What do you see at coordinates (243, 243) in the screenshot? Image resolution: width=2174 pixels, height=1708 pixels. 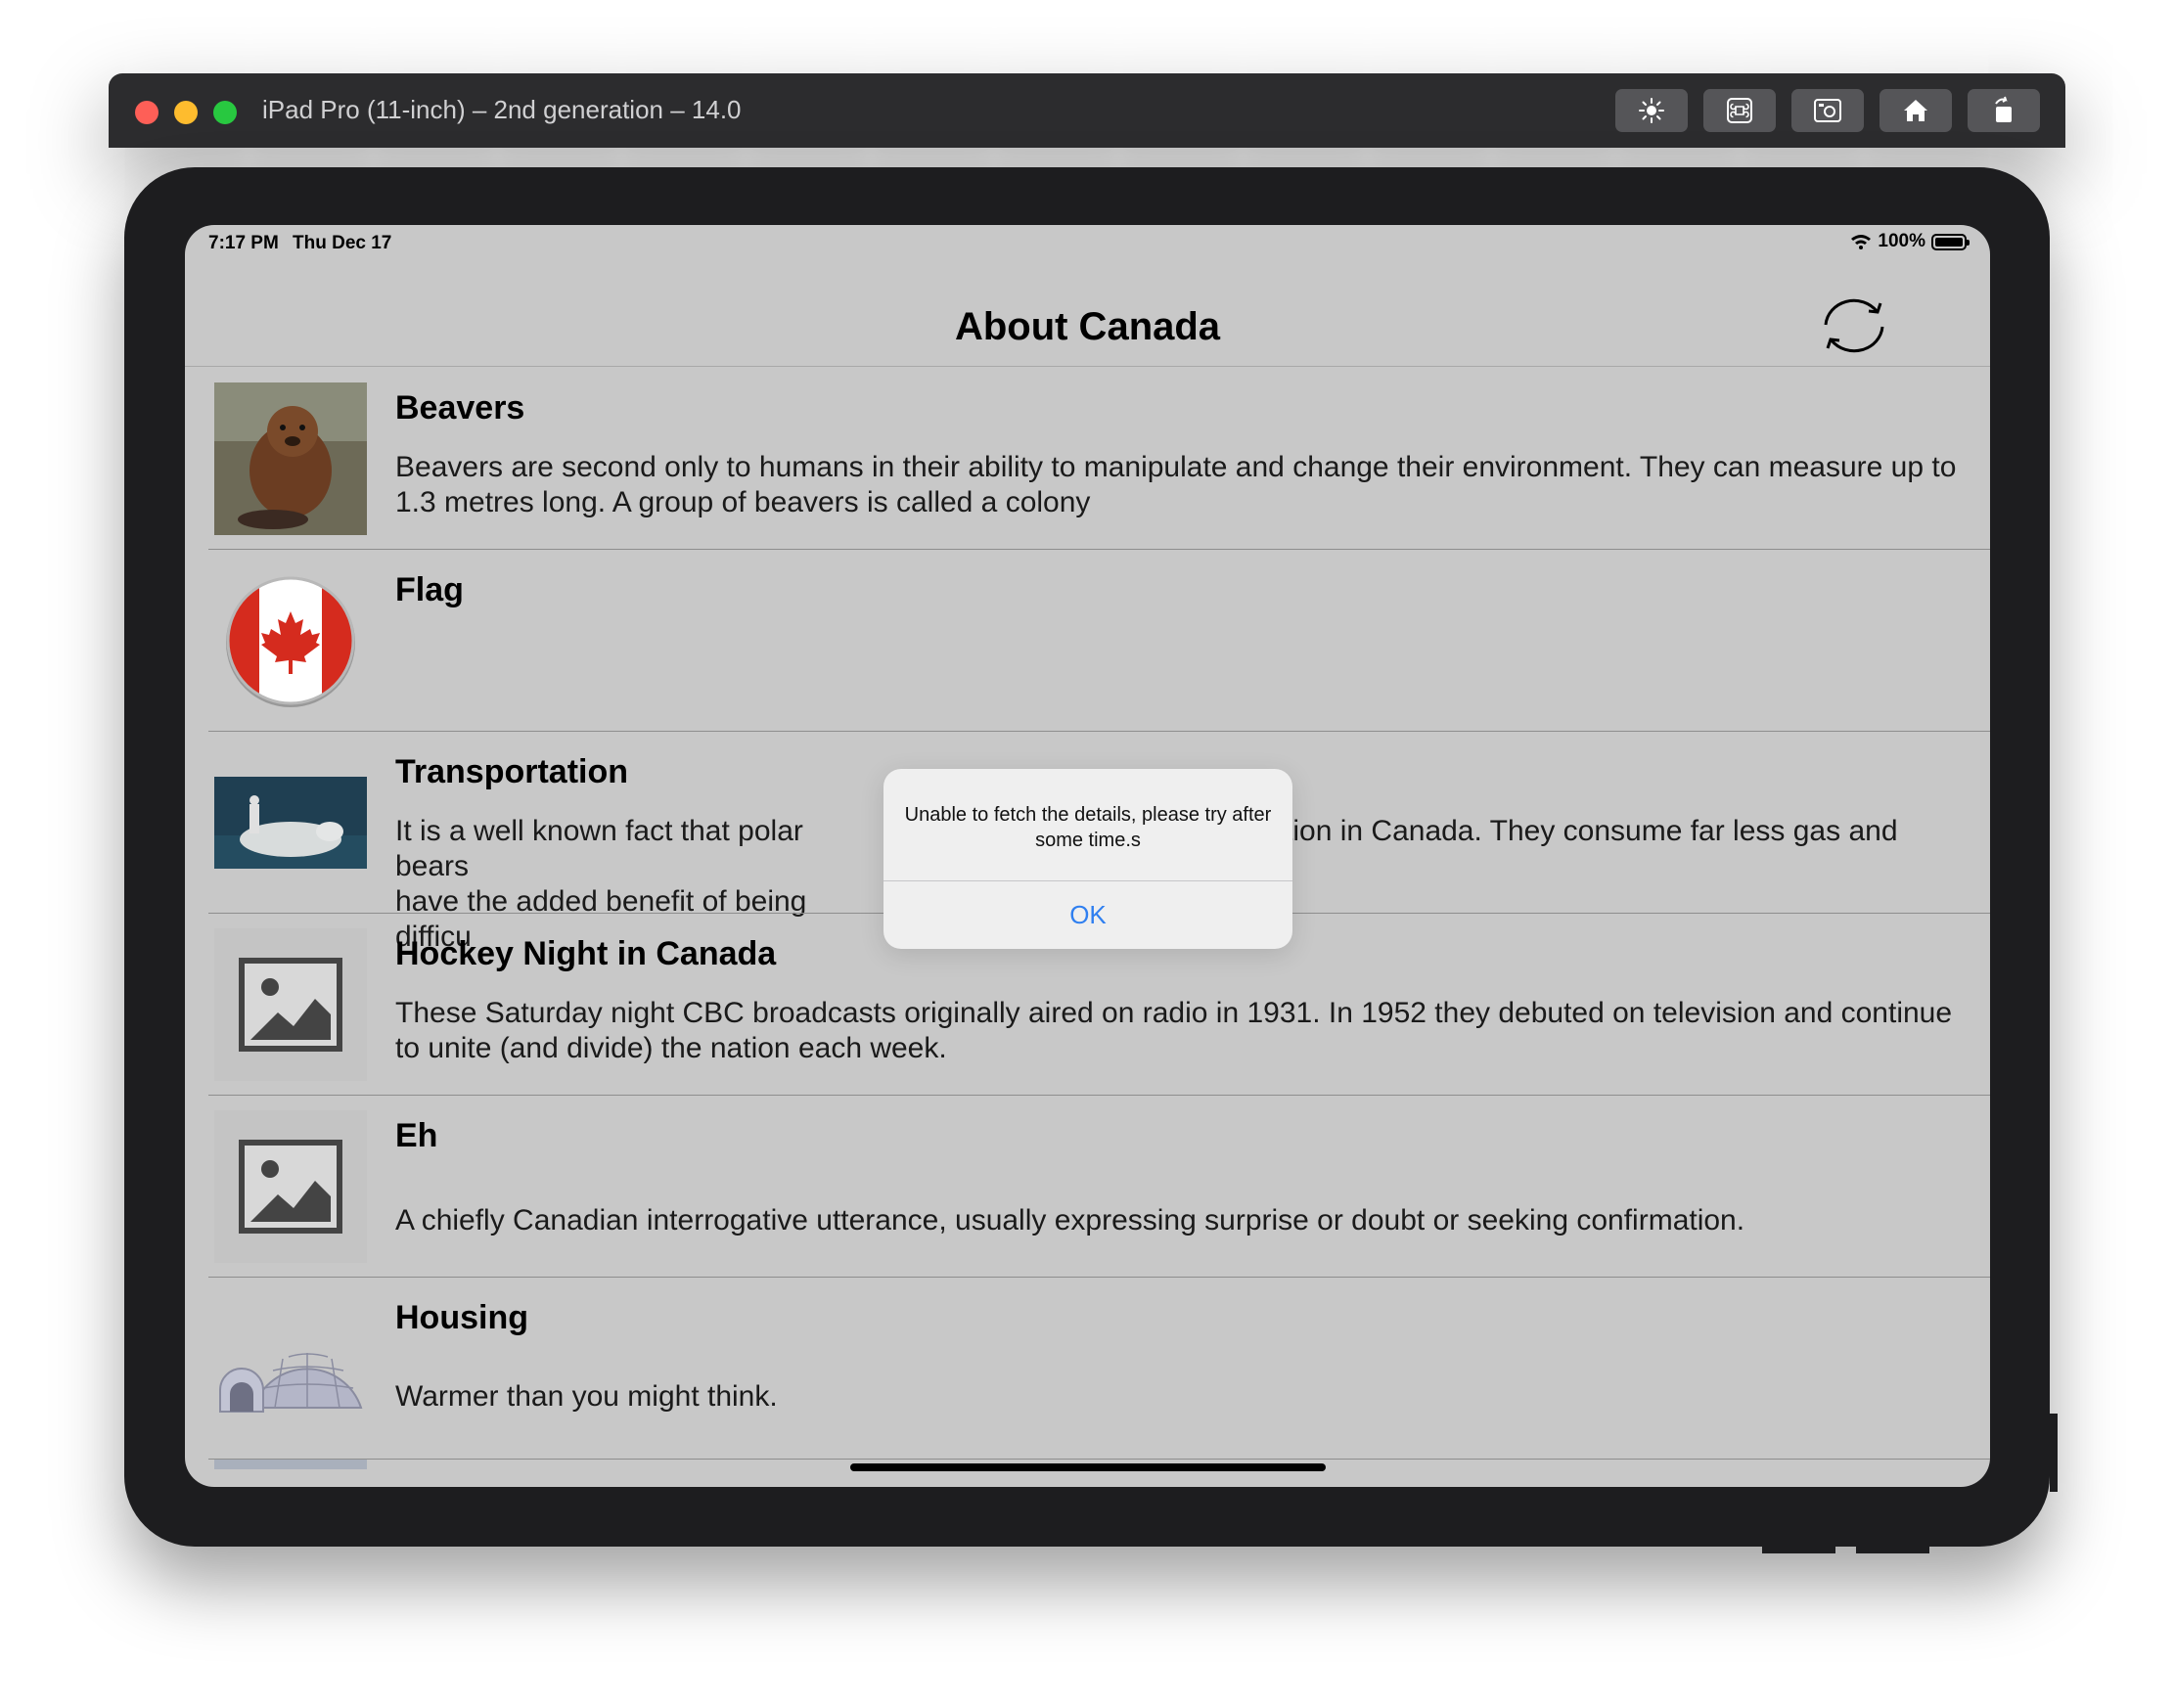 I see `status-time: 7:17 PM` at bounding box center [243, 243].